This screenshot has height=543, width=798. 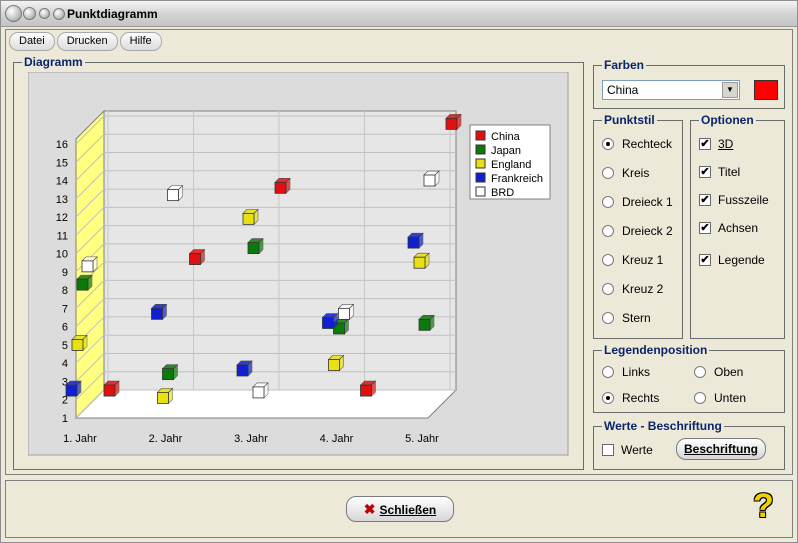 I want to click on optionen-label-3: Achsen, so click(x=738, y=228).